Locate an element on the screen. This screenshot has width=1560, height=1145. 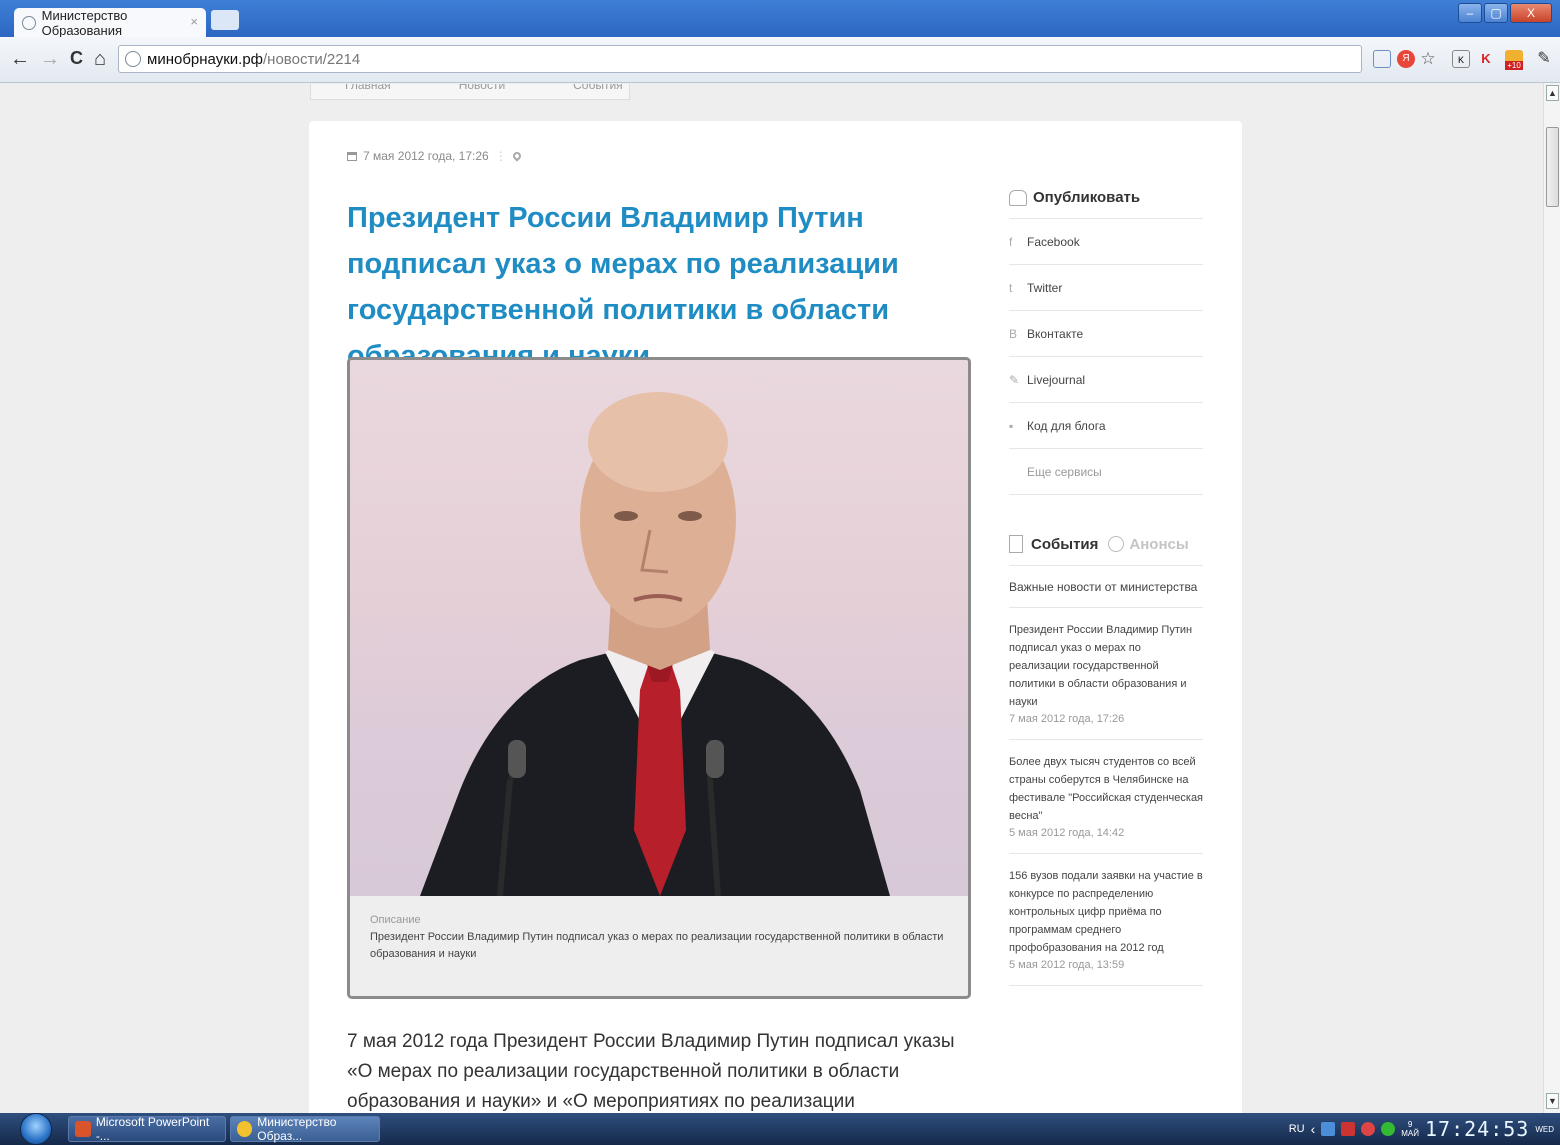
events-subheading: Важные новости от министерства is located at coordinates (1106, 587).